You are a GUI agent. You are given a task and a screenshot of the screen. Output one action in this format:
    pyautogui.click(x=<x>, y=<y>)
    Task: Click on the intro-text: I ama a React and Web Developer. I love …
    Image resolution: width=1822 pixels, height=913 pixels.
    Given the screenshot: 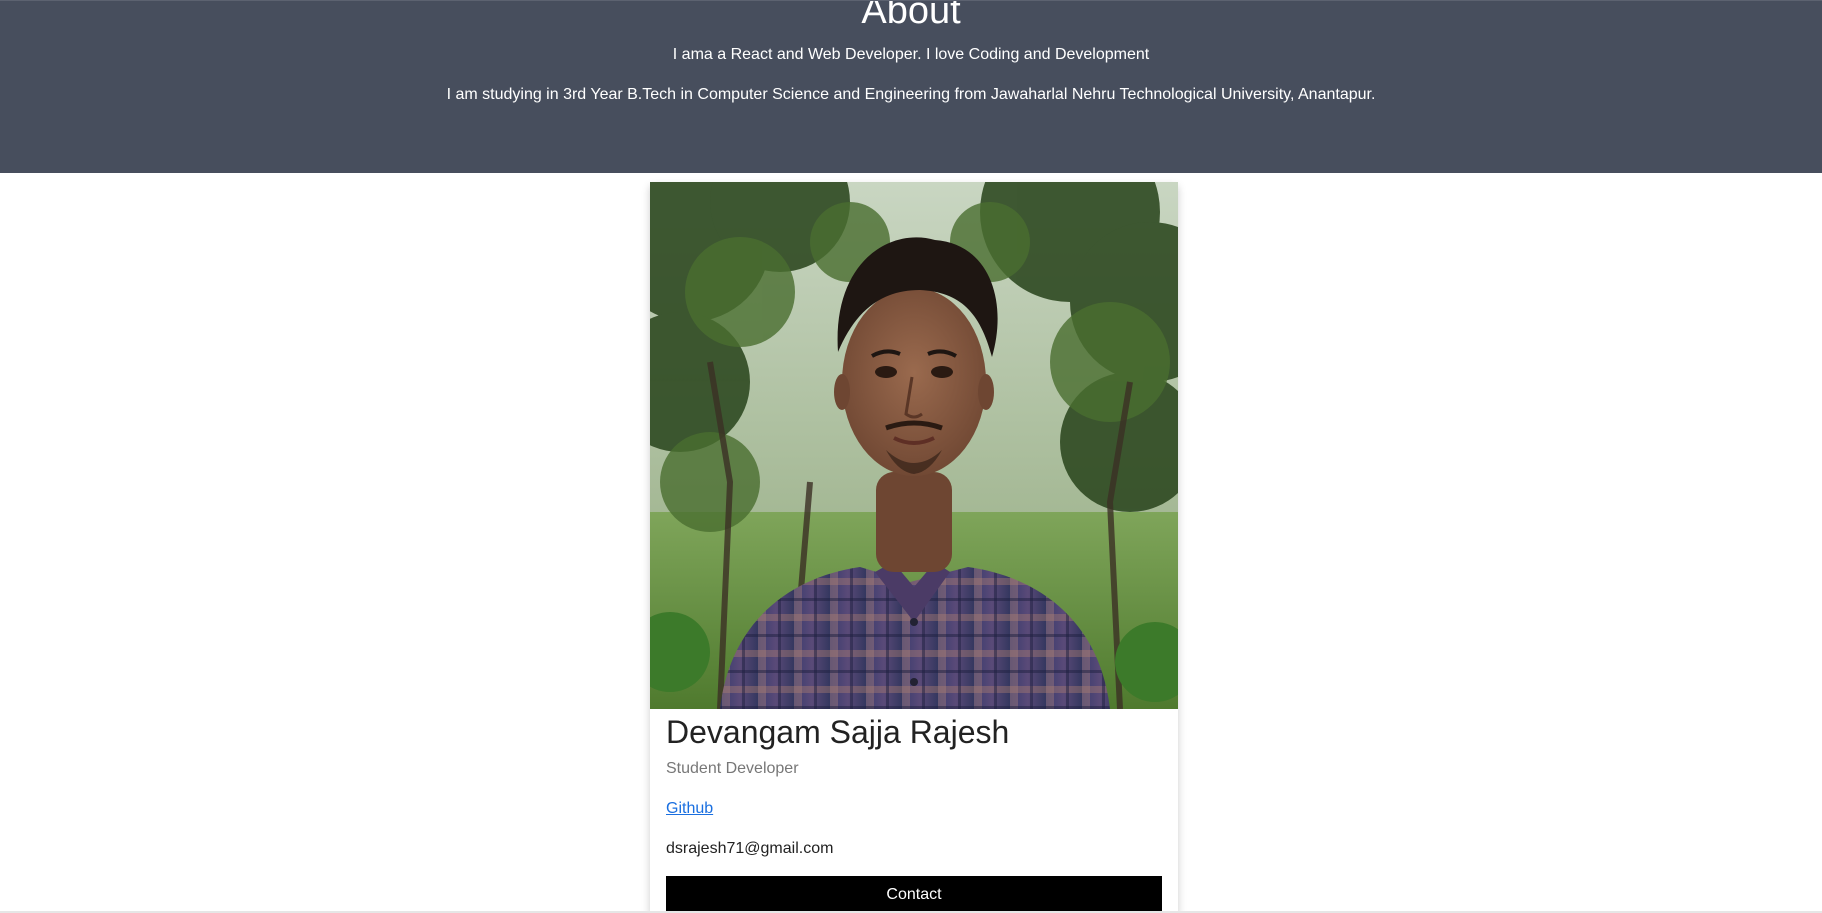 What is the action you would take?
    pyautogui.click(x=911, y=54)
    